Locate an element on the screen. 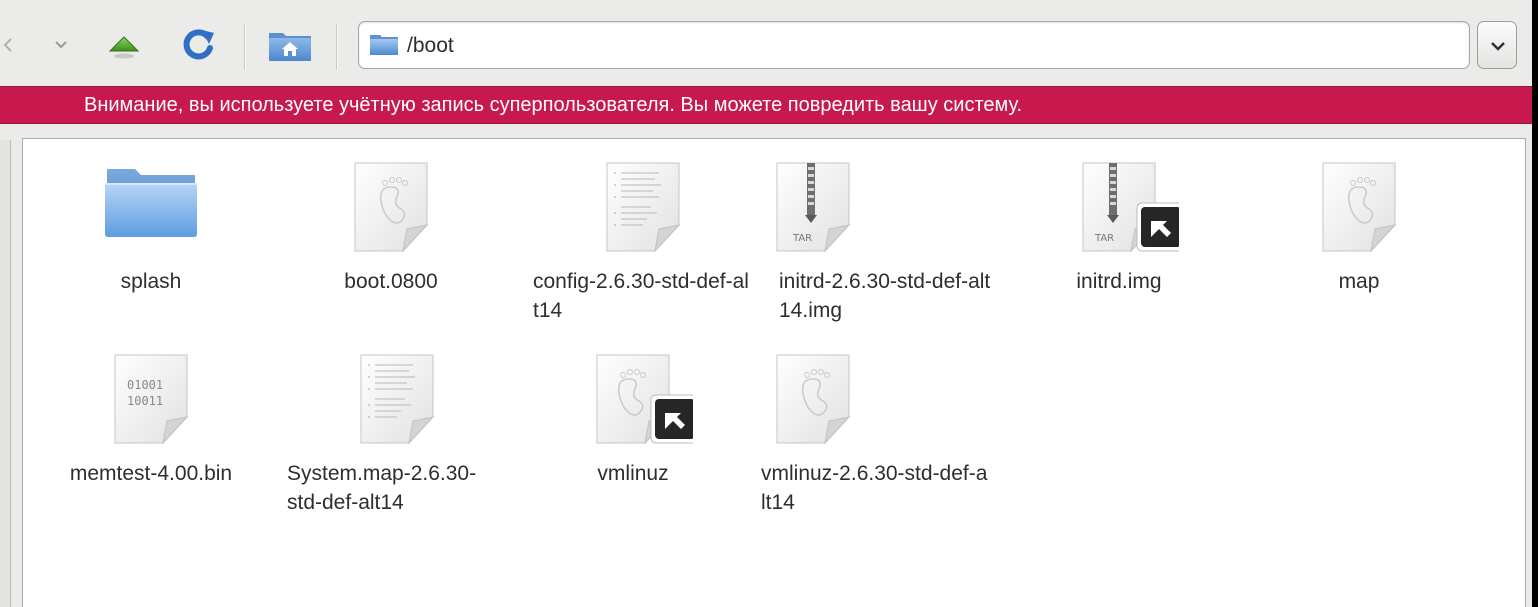  location-dropdown-button is located at coordinates (1497, 45).